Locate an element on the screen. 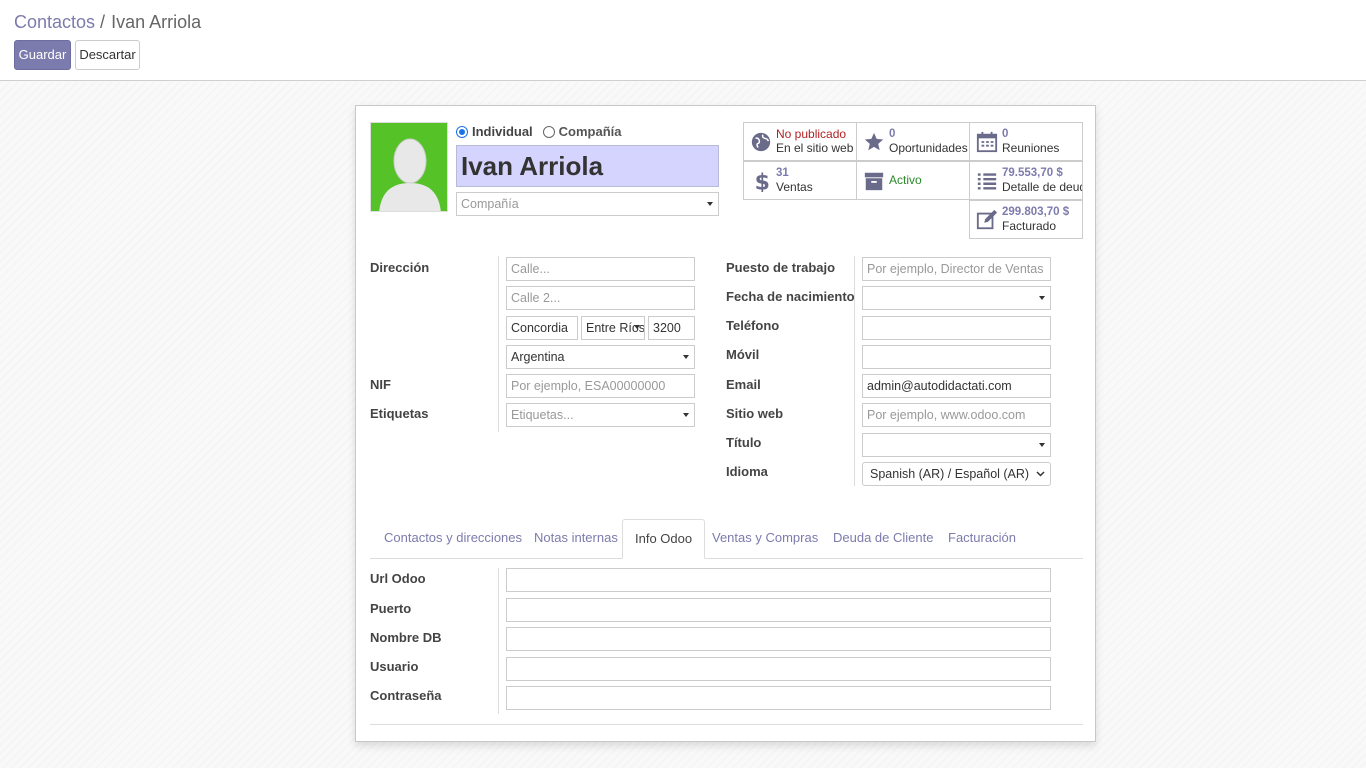 The width and height of the screenshot is (1366, 768). company-radio is located at coordinates (548, 131).